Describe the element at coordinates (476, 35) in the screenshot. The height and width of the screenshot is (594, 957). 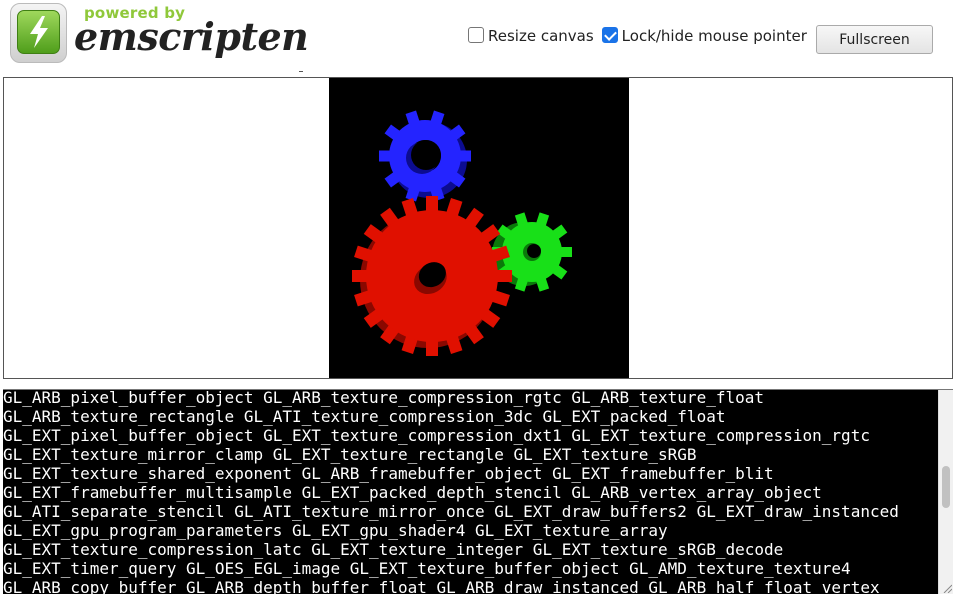
I see `resize-canvas-checkbox` at that location.